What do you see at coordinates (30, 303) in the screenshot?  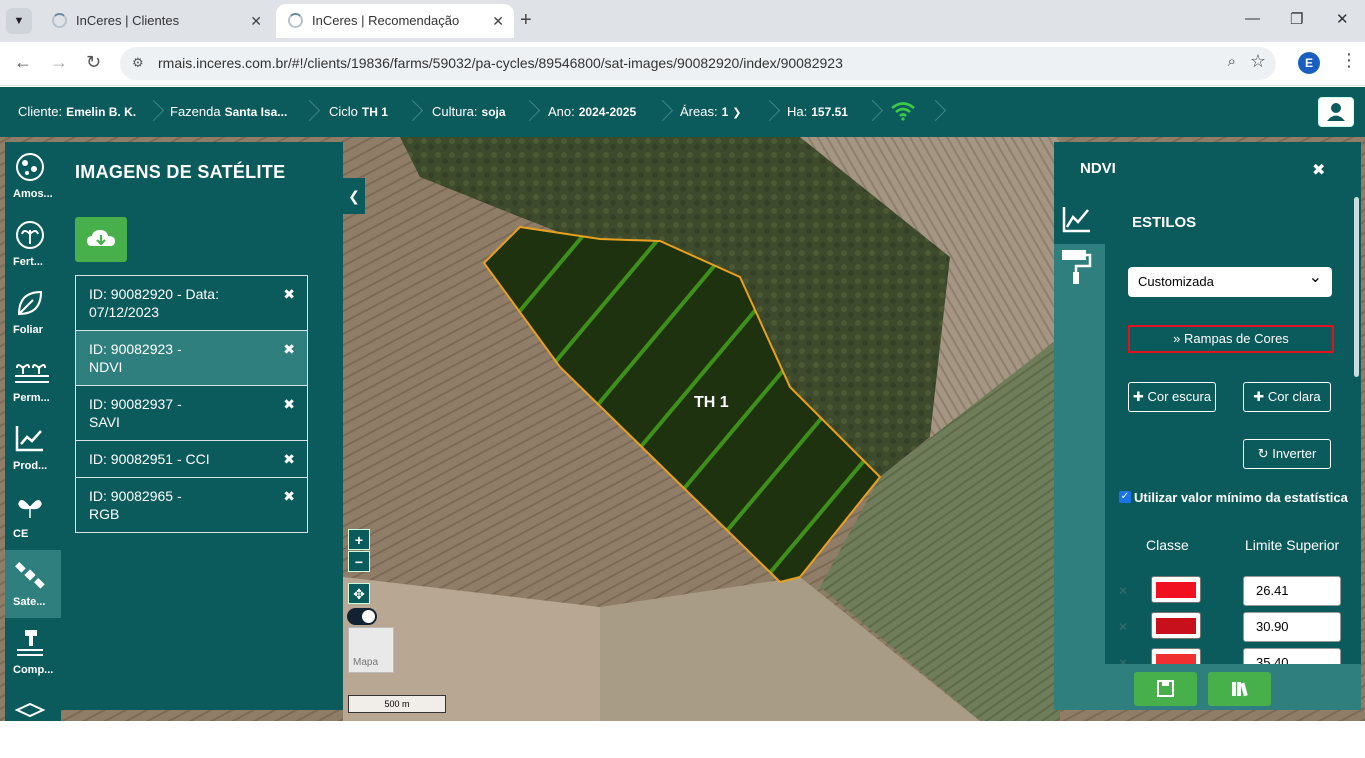 I see `leaf-icon` at bounding box center [30, 303].